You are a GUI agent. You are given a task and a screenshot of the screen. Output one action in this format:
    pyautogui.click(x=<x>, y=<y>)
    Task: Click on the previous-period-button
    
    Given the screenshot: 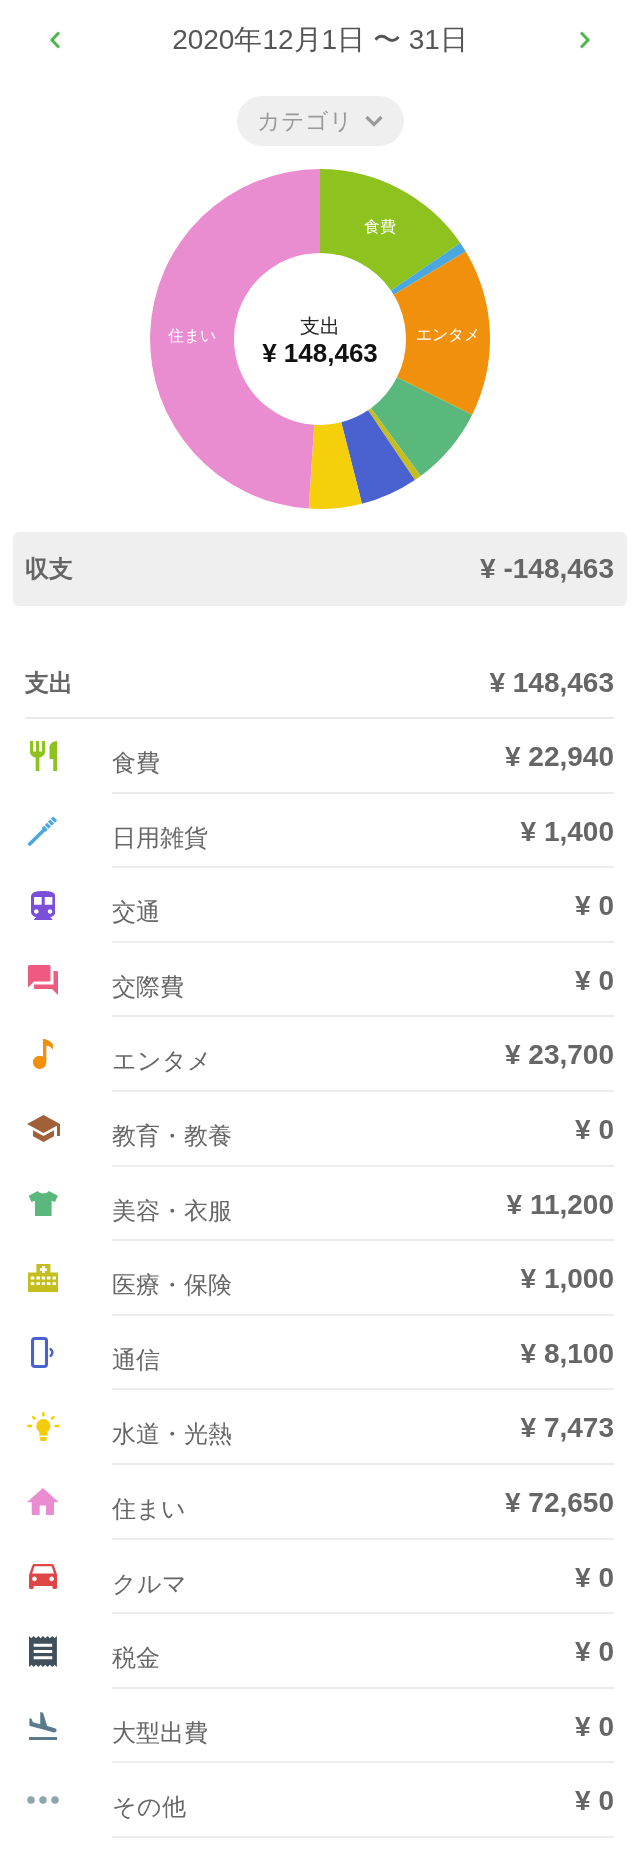 What is the action you would take?
    pyautogui.click(x=55, y=40)
    